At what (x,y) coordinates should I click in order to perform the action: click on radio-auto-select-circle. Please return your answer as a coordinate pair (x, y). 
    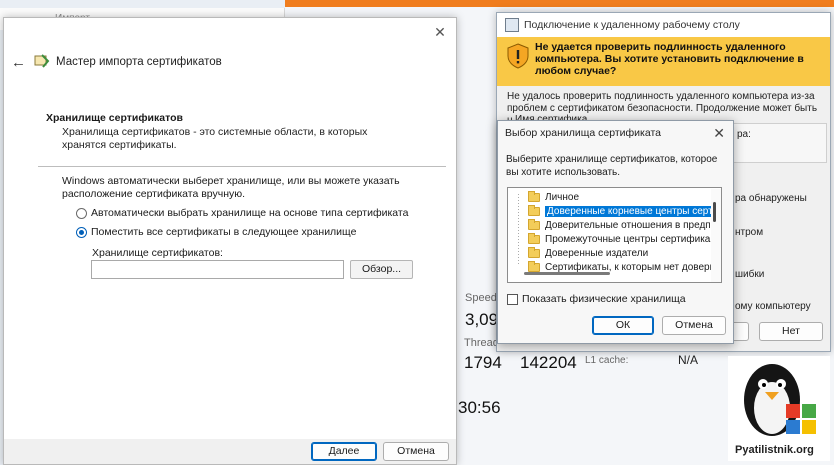
    Looking at the image, I should click on (81, 213).